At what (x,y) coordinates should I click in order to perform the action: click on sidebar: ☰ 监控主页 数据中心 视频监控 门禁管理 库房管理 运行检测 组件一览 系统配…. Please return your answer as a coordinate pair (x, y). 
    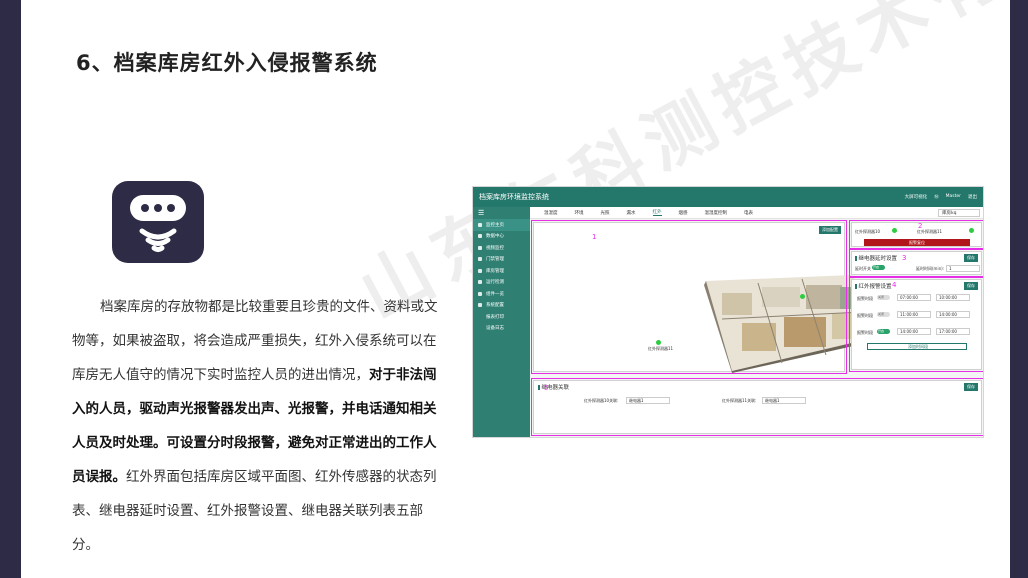
    Looking at the image, I should click on (501, 322).